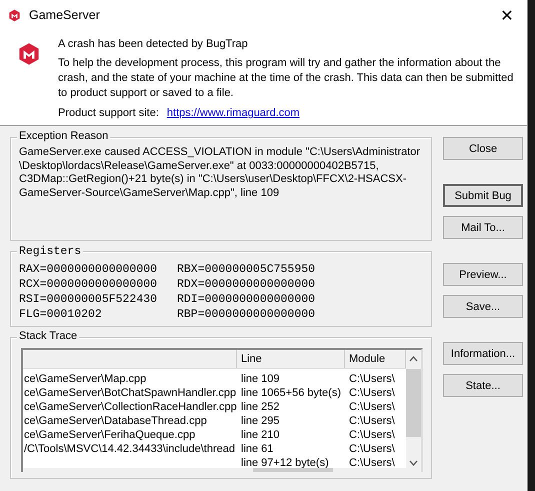 The height and width of the screenshot is (491, 535). I want to click on register-value: RSI=000000005F522430, so click(88, 299).